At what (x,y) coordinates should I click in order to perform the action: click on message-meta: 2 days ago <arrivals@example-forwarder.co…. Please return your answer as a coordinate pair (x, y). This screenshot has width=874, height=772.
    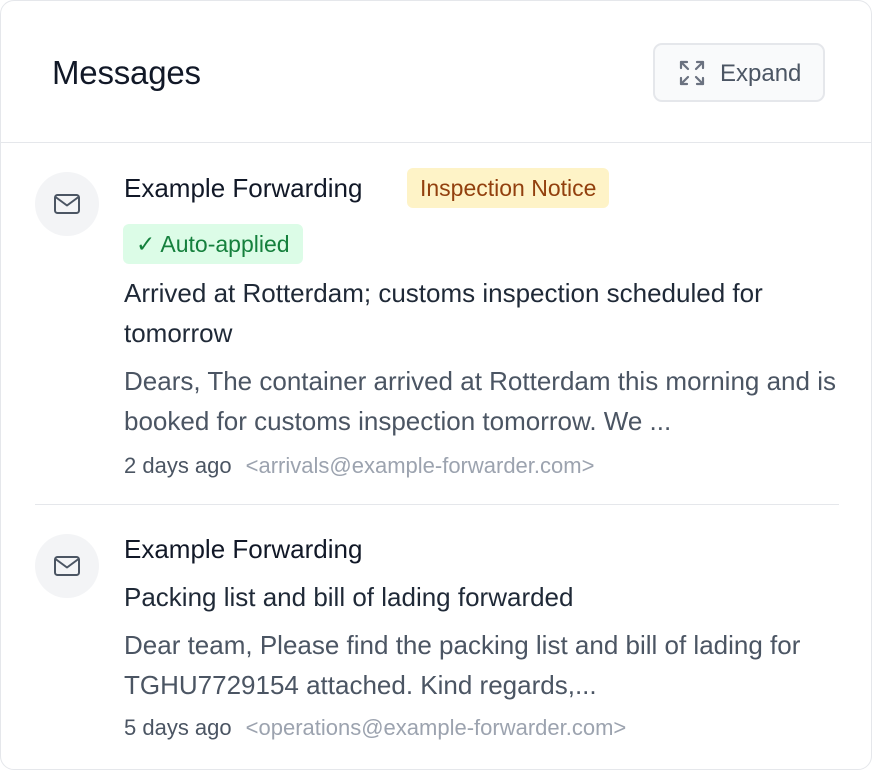
    Looking at the image, I should click on (359, 466).